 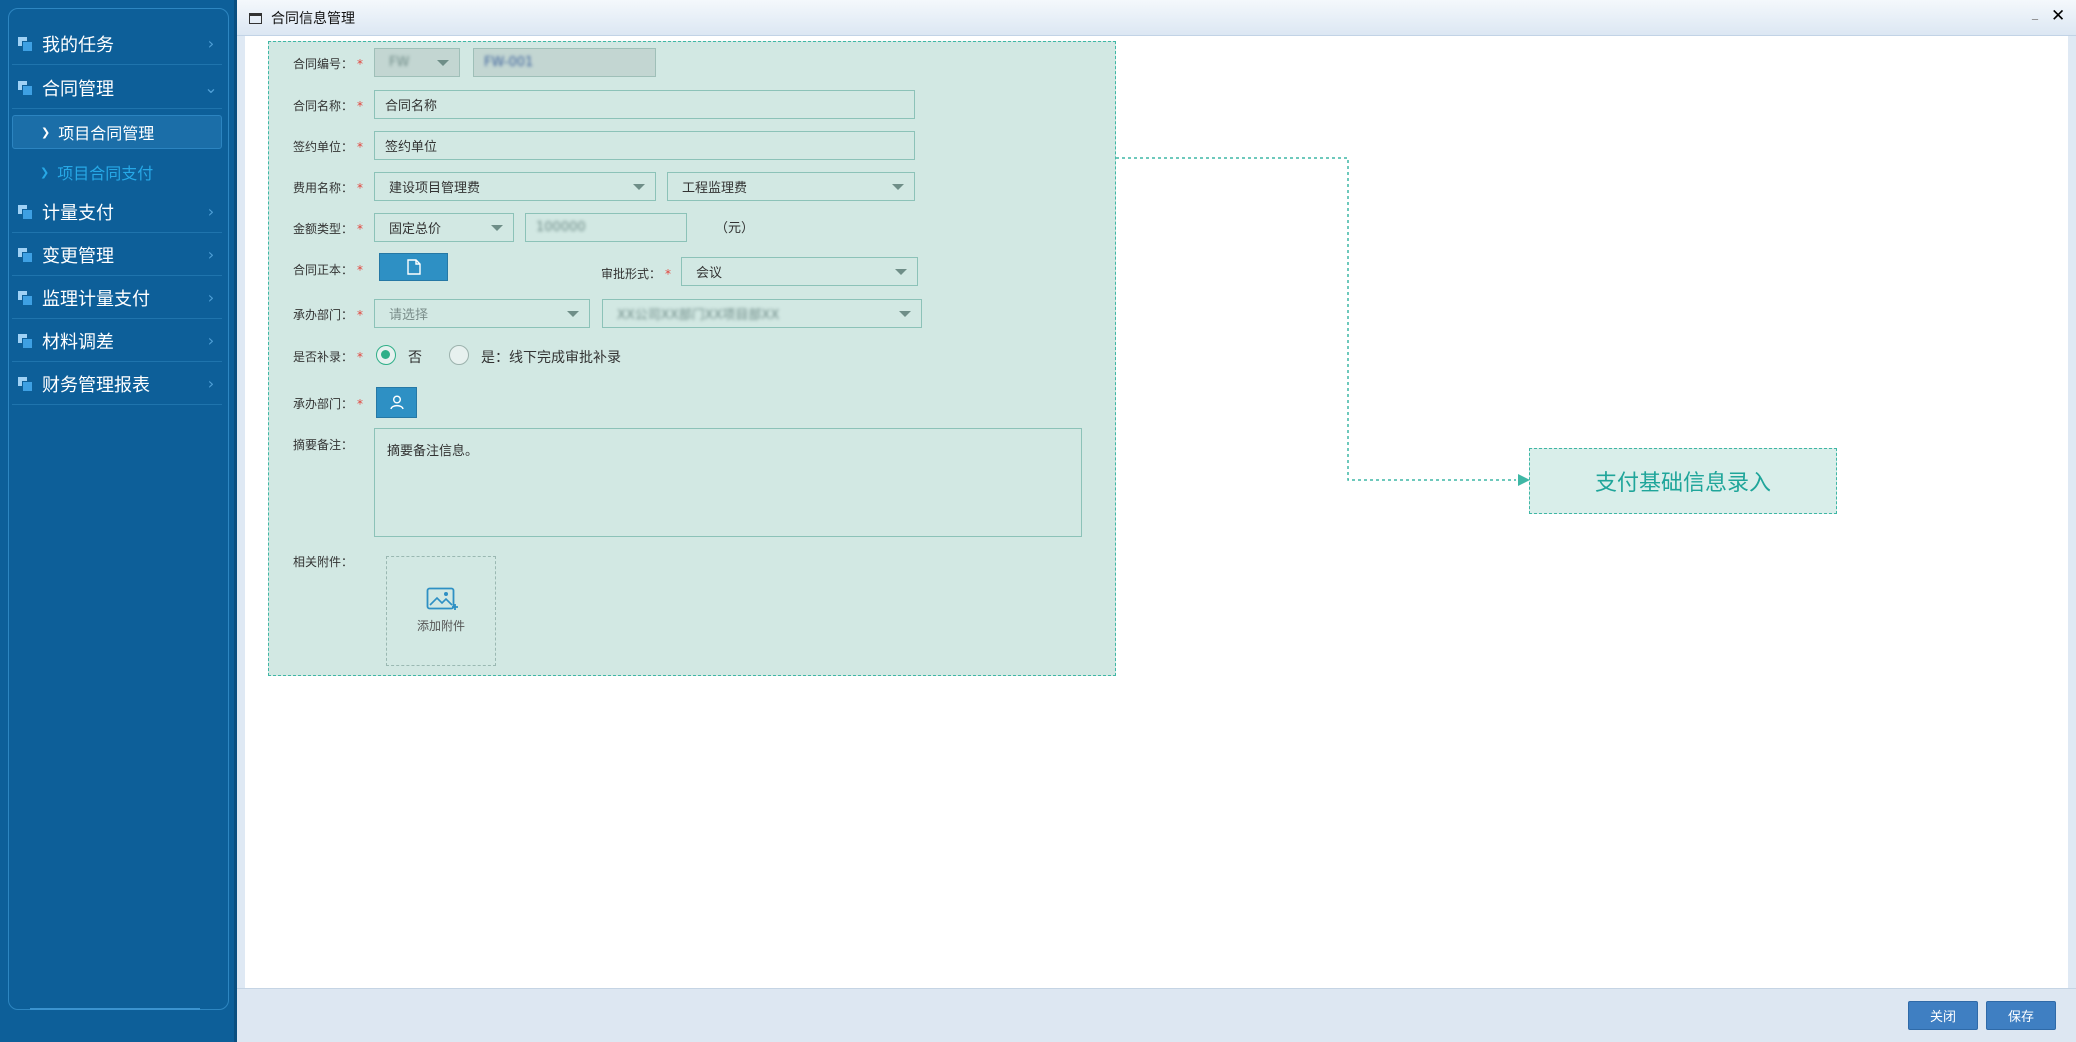 I want to click on fee-name-select-1: 建设项目管理费, so click(x=515, y=186).